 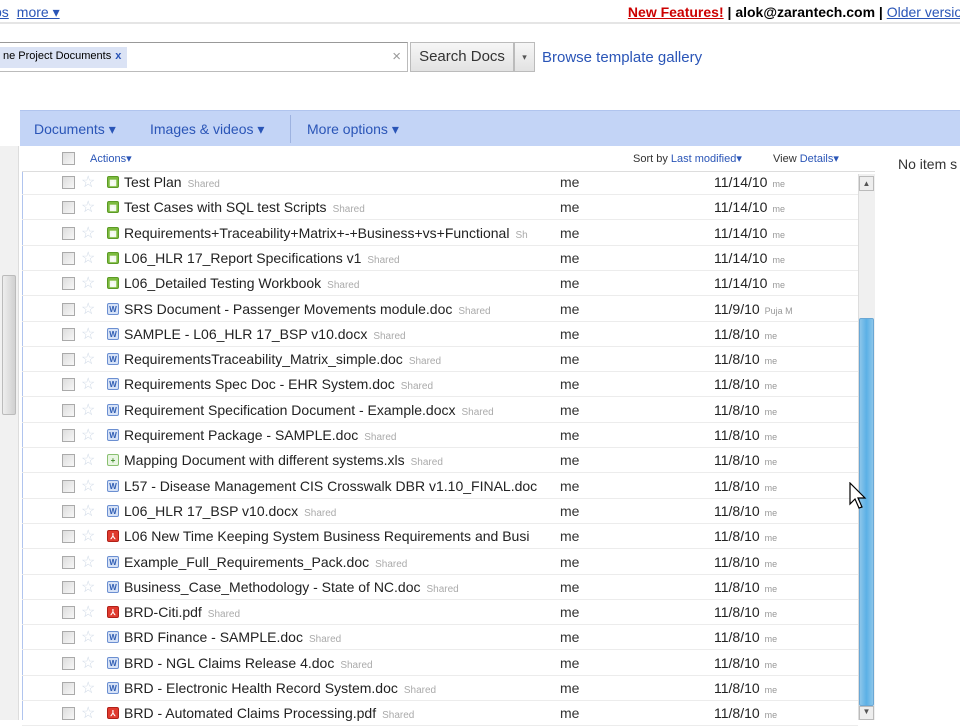 What do you see at coordinates (4, 12) in the screenshot?
I see `link-apps: ps` at bounding box center [4, 12].